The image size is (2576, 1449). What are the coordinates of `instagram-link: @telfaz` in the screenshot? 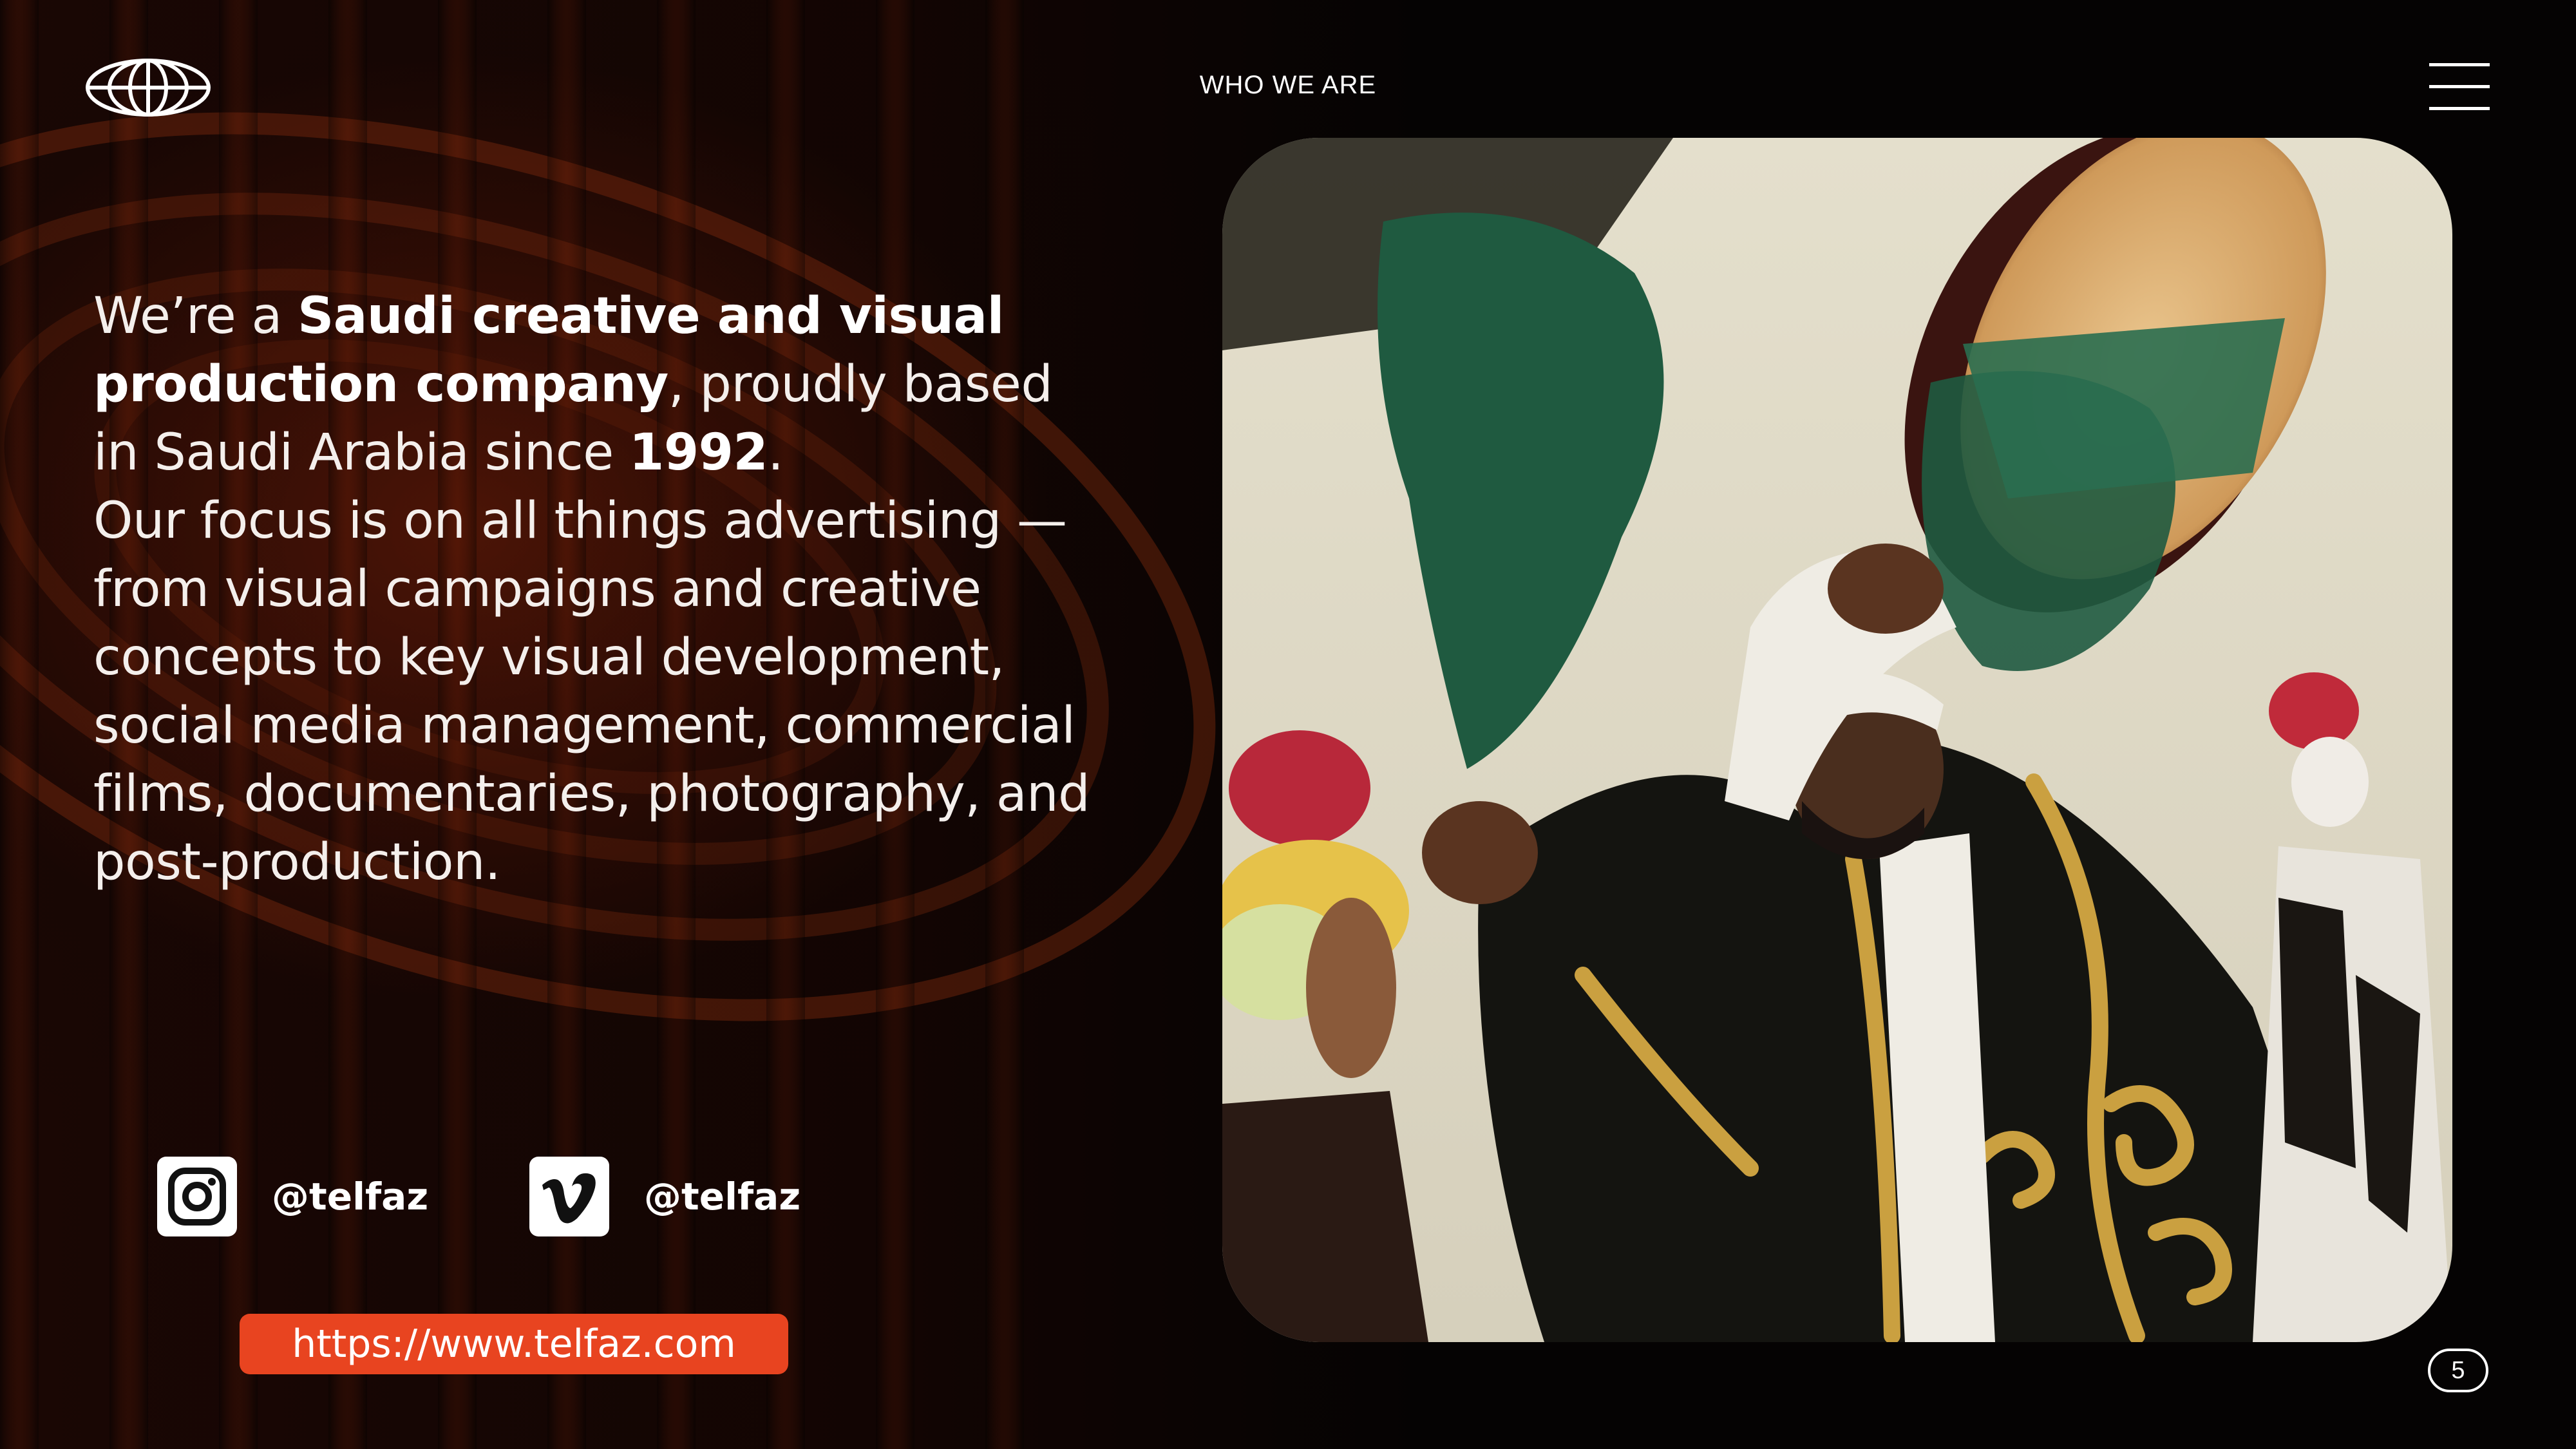 It's located at (293, 1196).